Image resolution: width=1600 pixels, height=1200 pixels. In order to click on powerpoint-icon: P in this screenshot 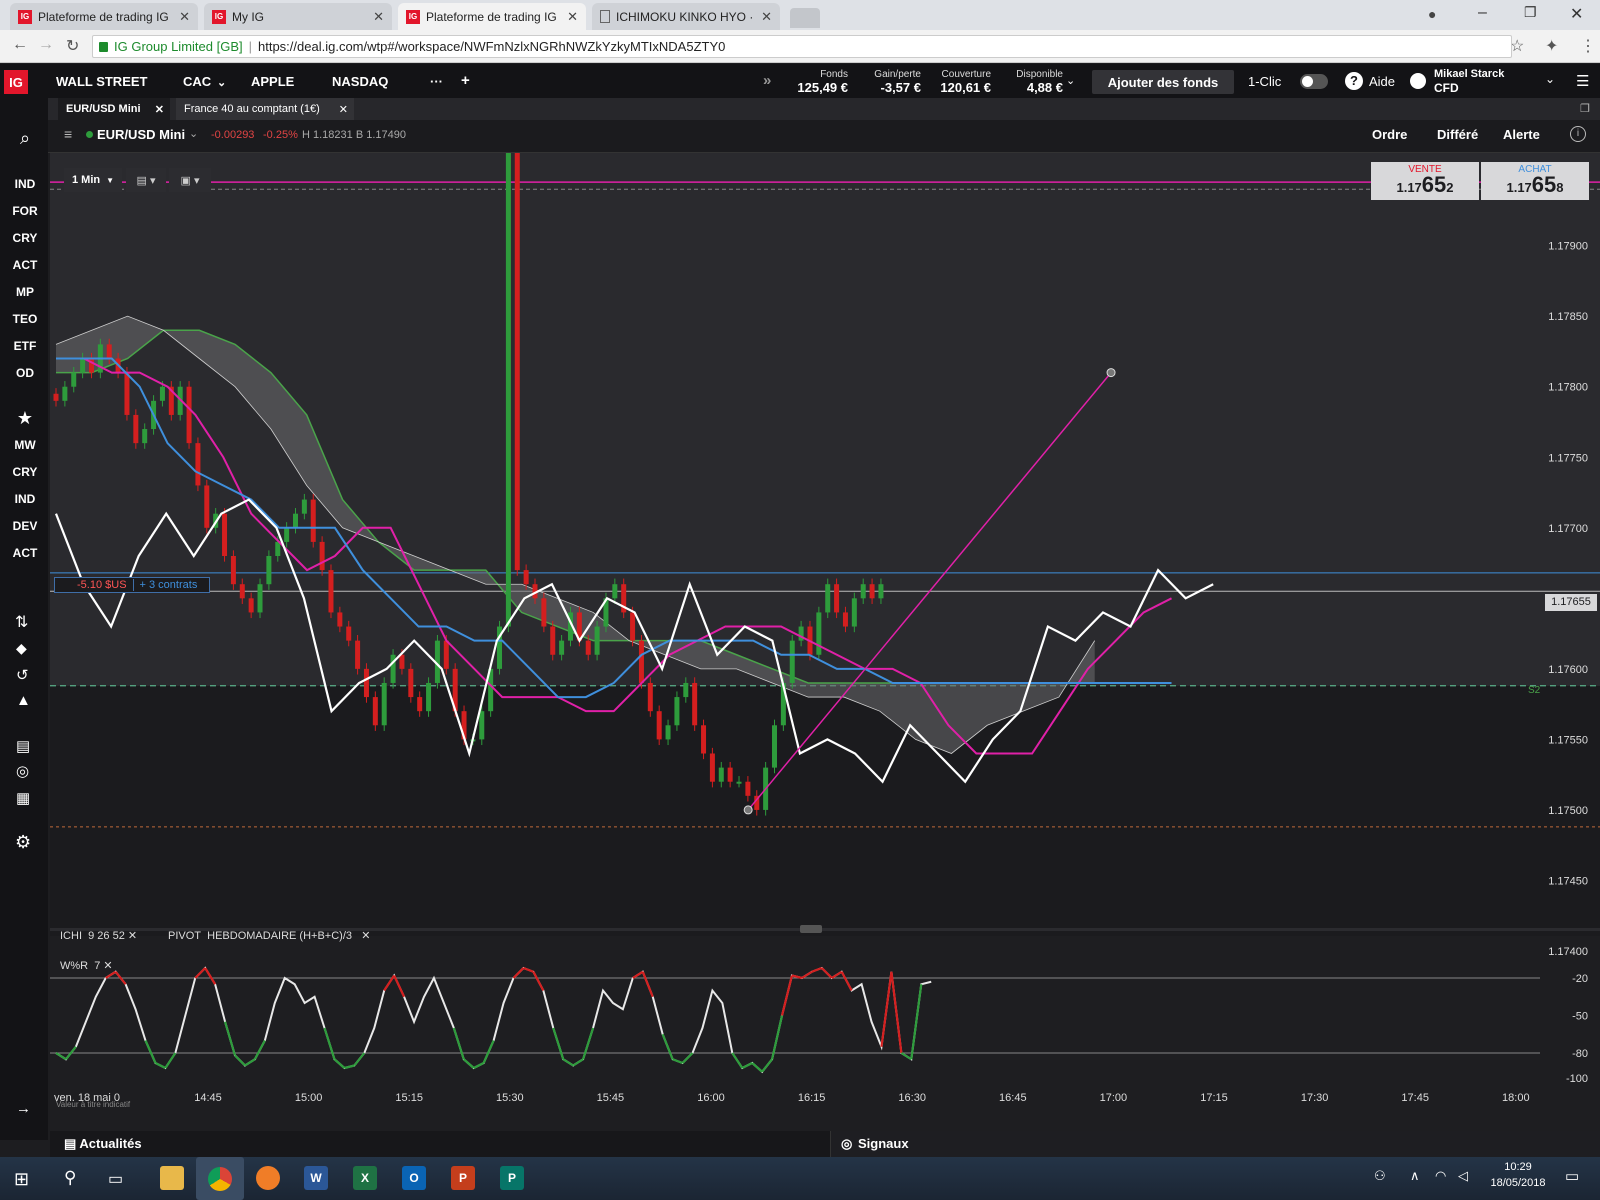, I will do `click(463, 1178)`.